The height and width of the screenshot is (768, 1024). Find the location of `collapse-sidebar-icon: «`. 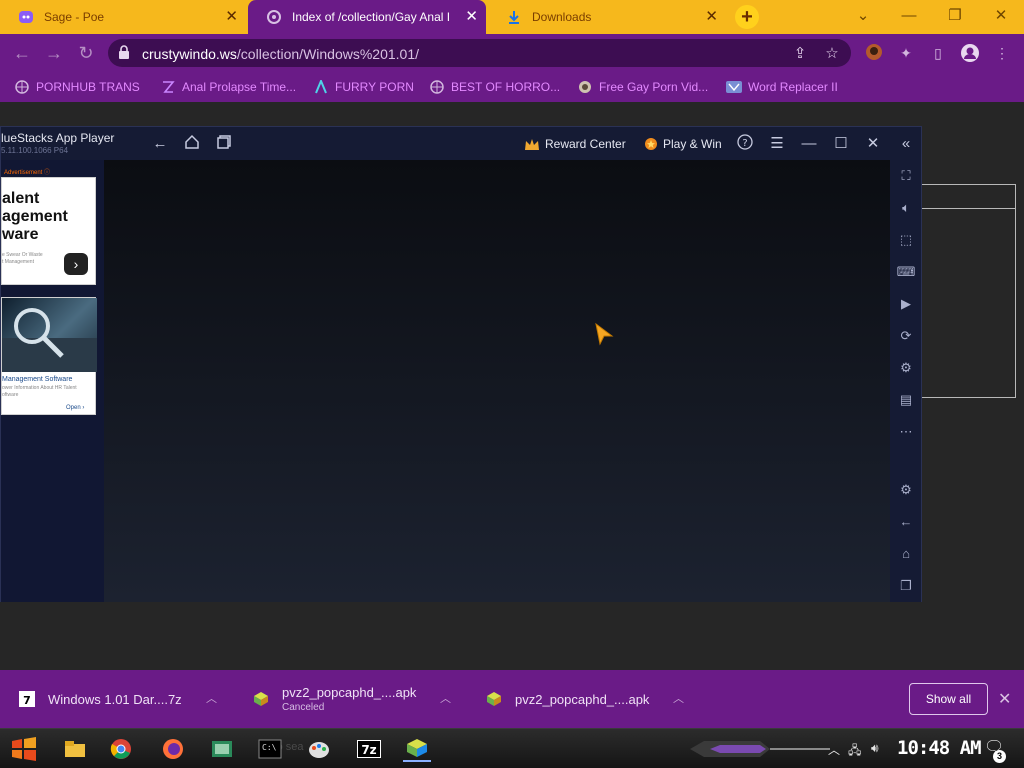

collapse-sidebar-icon: « is located at coordinates (906, 144).